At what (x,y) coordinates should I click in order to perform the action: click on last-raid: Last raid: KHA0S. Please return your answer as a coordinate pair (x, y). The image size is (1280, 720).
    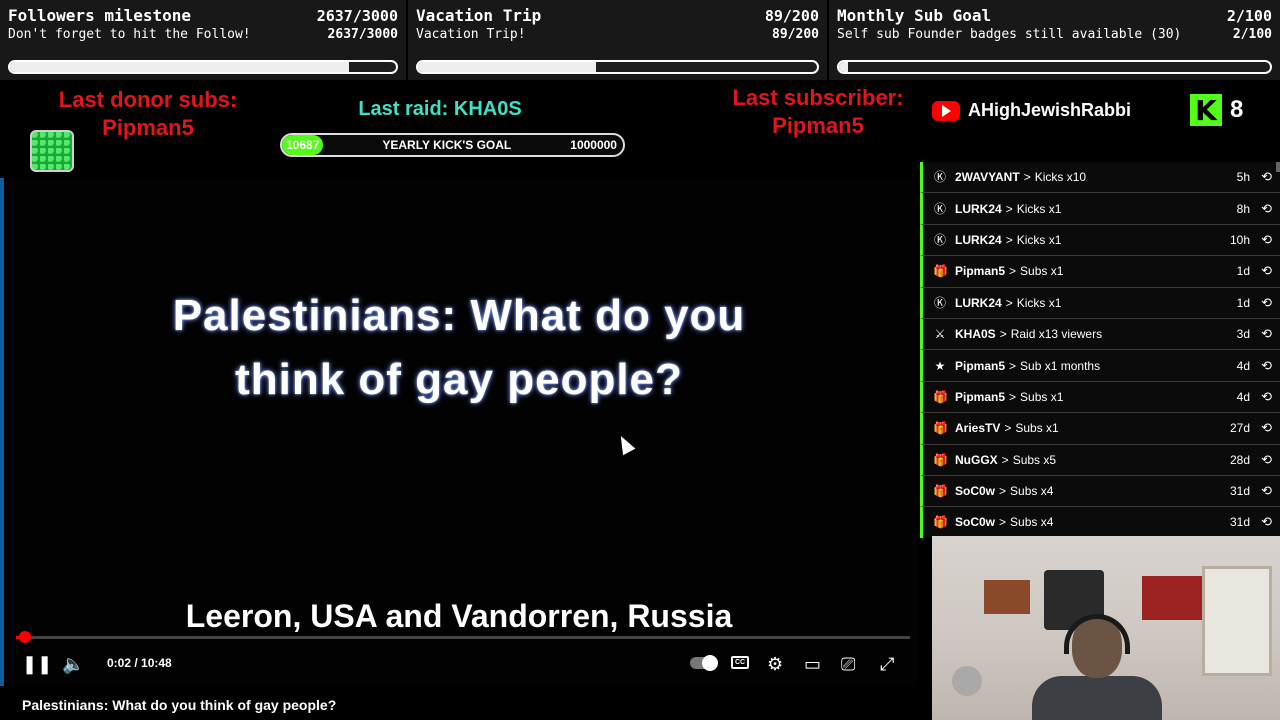
    Looking at the image, I should click on (440, 109).